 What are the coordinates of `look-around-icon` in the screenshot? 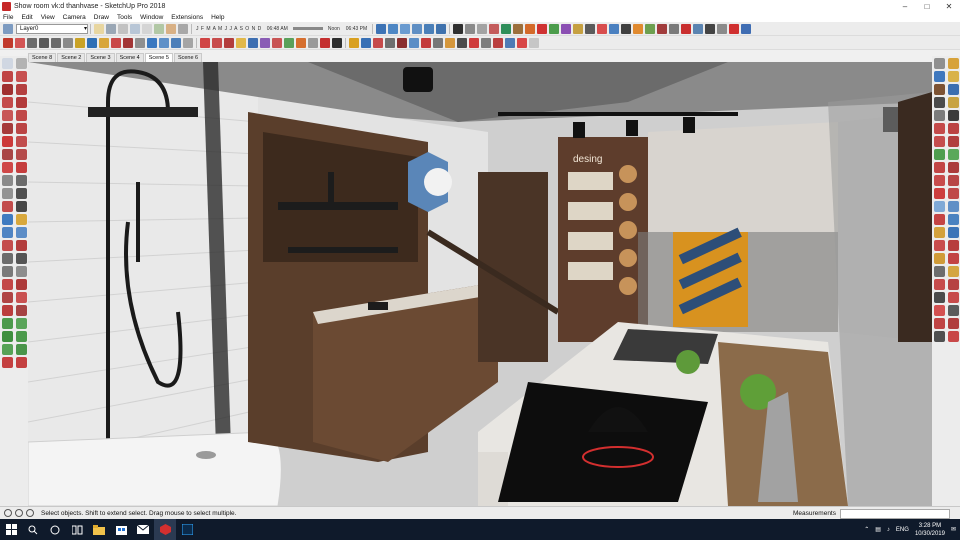 It's located at (7, 271).